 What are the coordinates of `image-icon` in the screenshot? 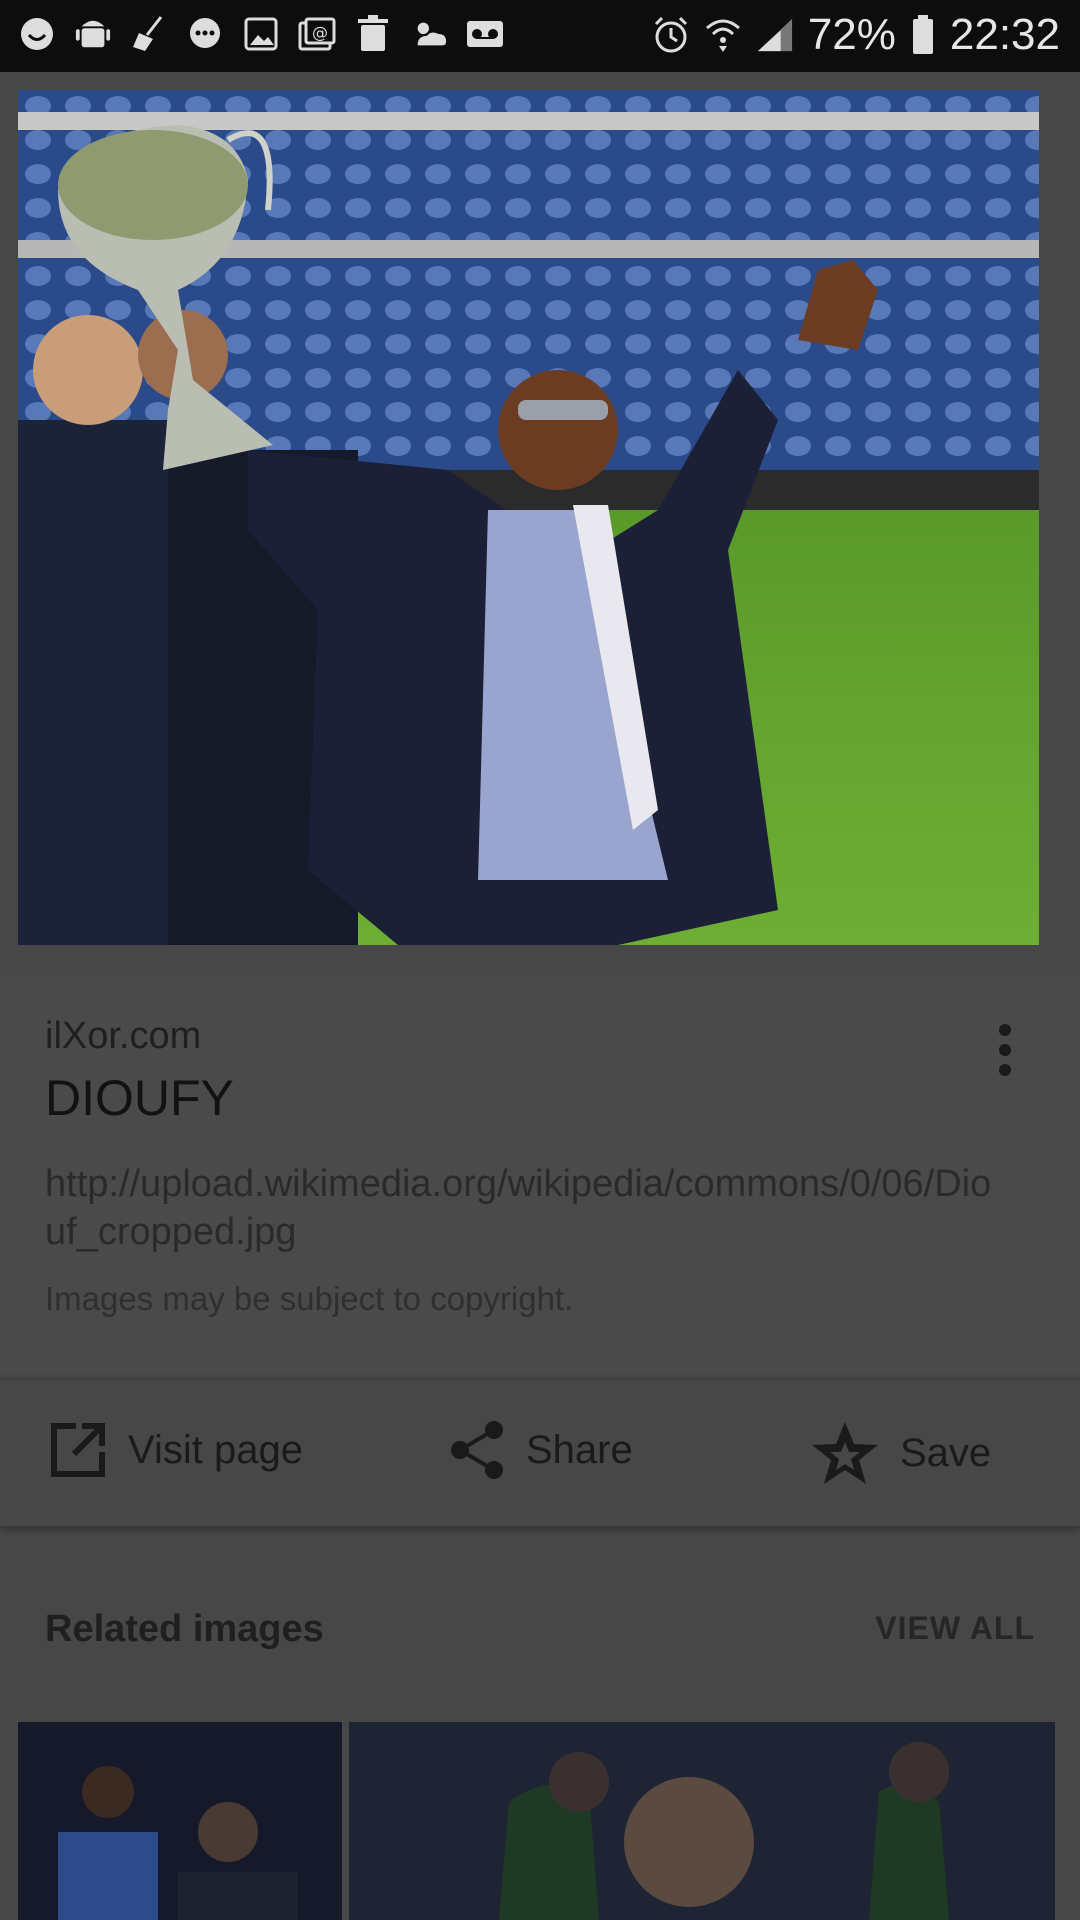 It's located at (261, 34).